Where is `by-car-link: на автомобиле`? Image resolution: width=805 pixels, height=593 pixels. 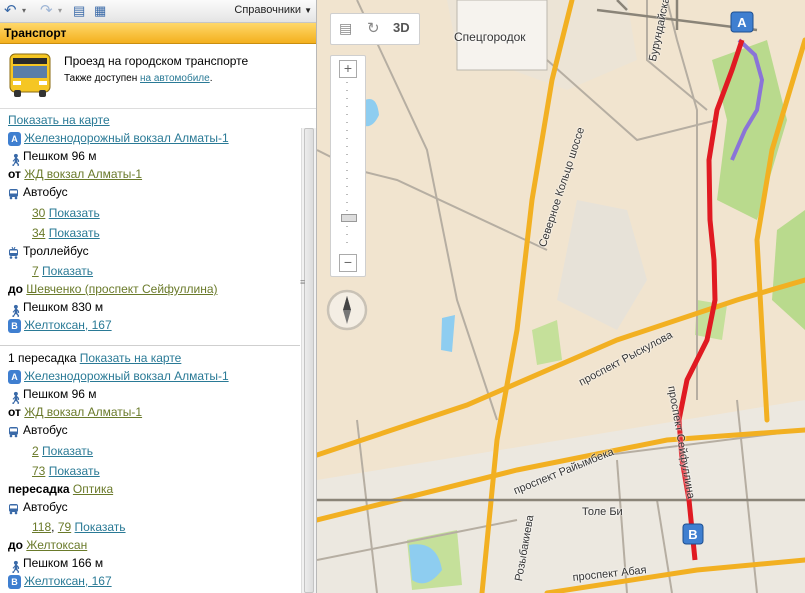 by-car-link: на автомобиле is located at coordinates (175, 78).